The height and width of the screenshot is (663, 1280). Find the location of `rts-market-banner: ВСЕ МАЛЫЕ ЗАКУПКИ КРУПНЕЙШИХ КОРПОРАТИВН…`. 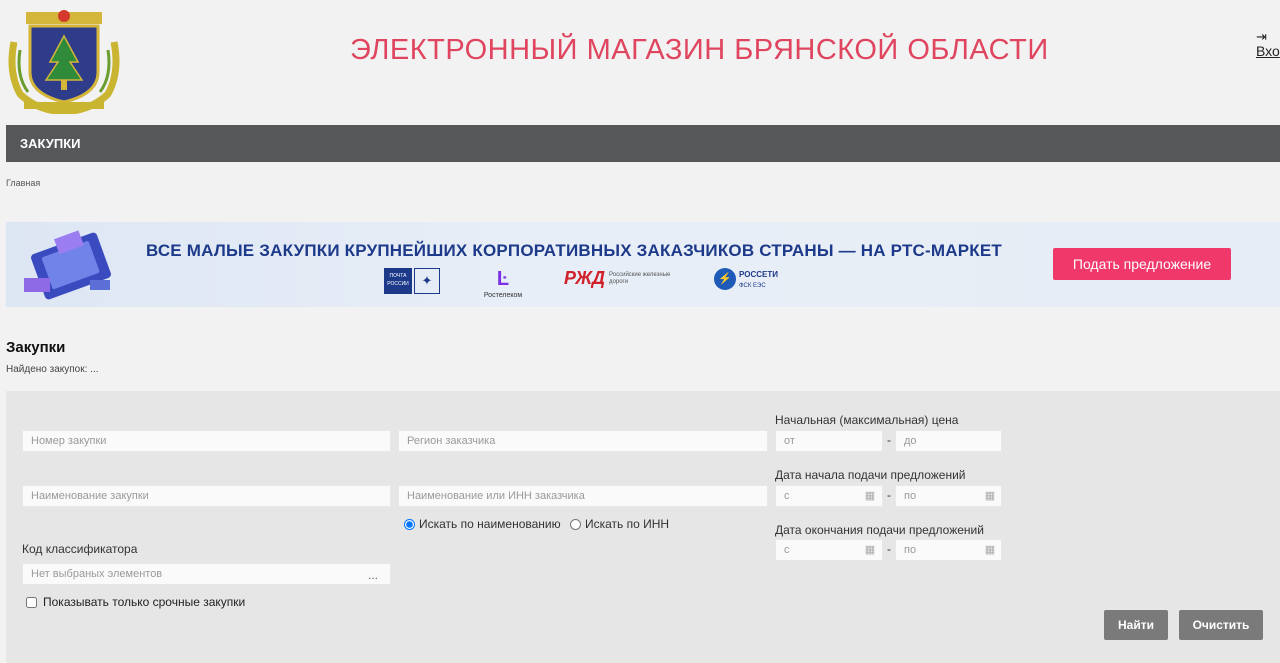

rts-market-banner: ВСЕ МАЛЫЕ ЗАКУПКИ КРУПНЕЙШИХ КОРПОРАТИВН… is located at coordinates (643, 264).